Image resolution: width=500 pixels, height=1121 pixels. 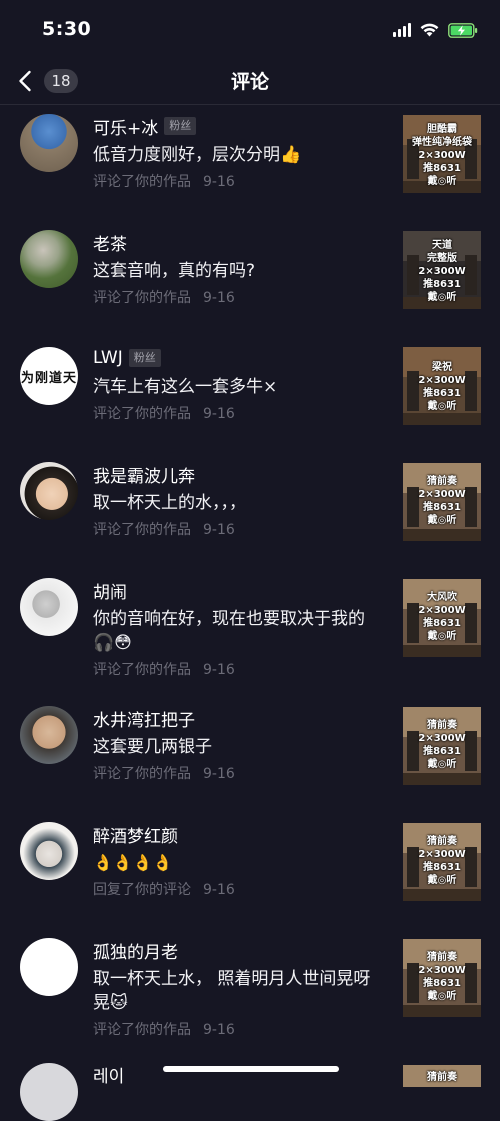 I want to click on action-text: 回复了你的评论, so click(x=142, y=890).